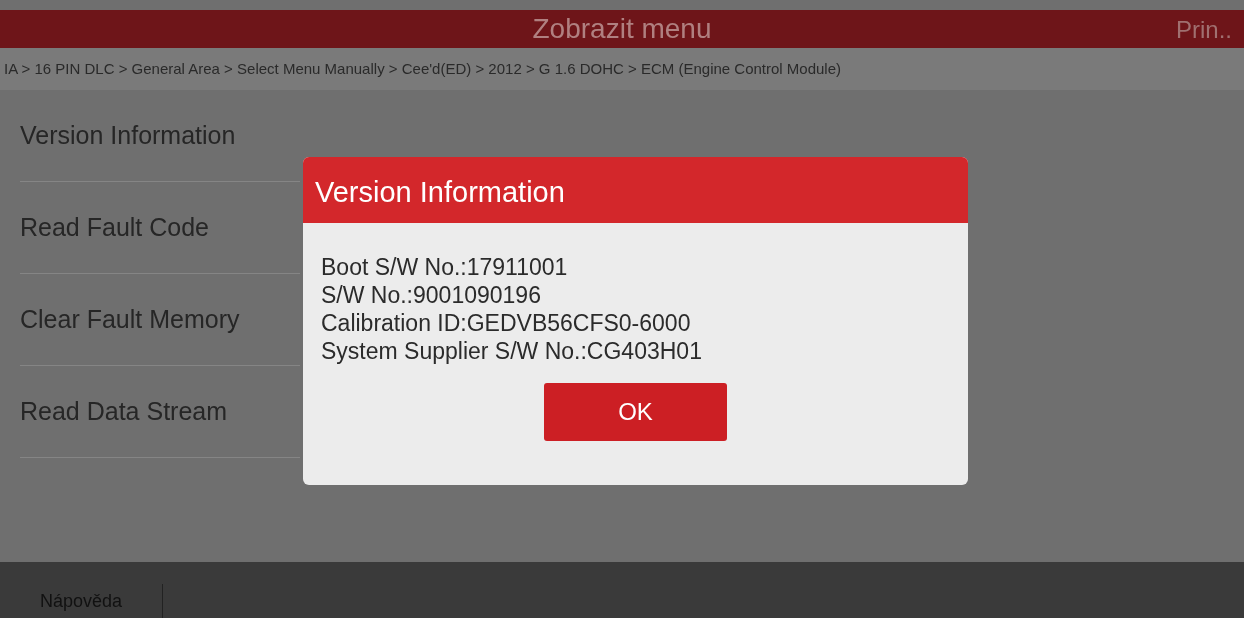  What do you see at coordinates (160, 412) in the screenshot?
I see `menu-item: Read Data Stream` at bounding box center [160, 412].